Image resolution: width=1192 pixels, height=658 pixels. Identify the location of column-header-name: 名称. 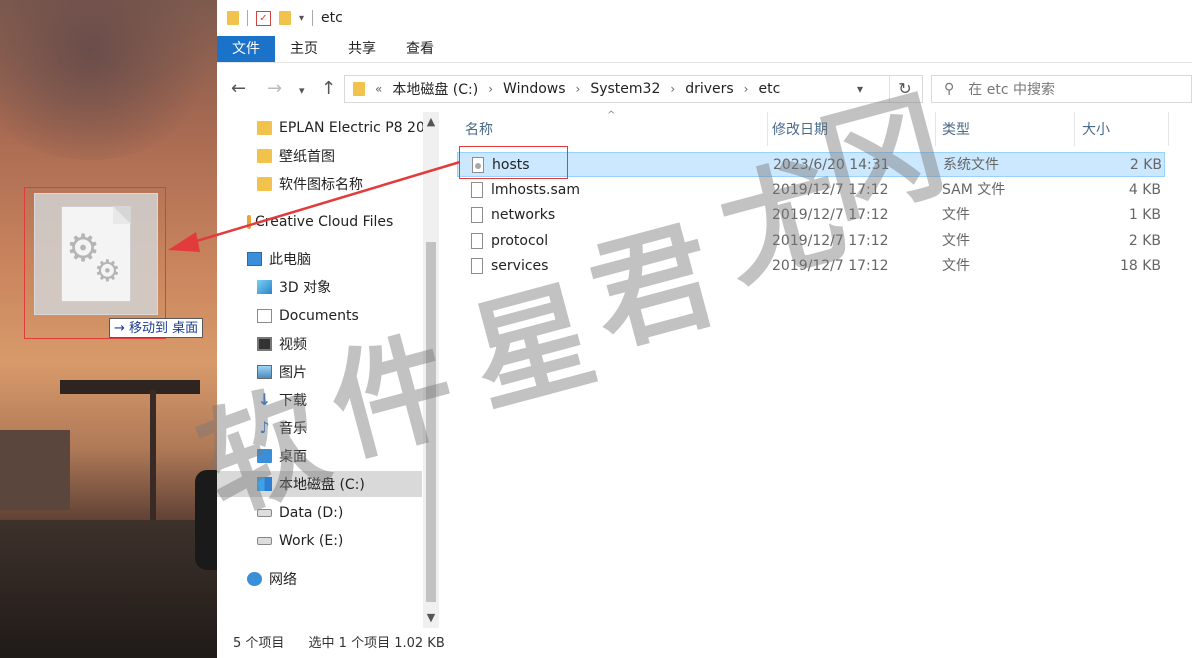
(479, 129).